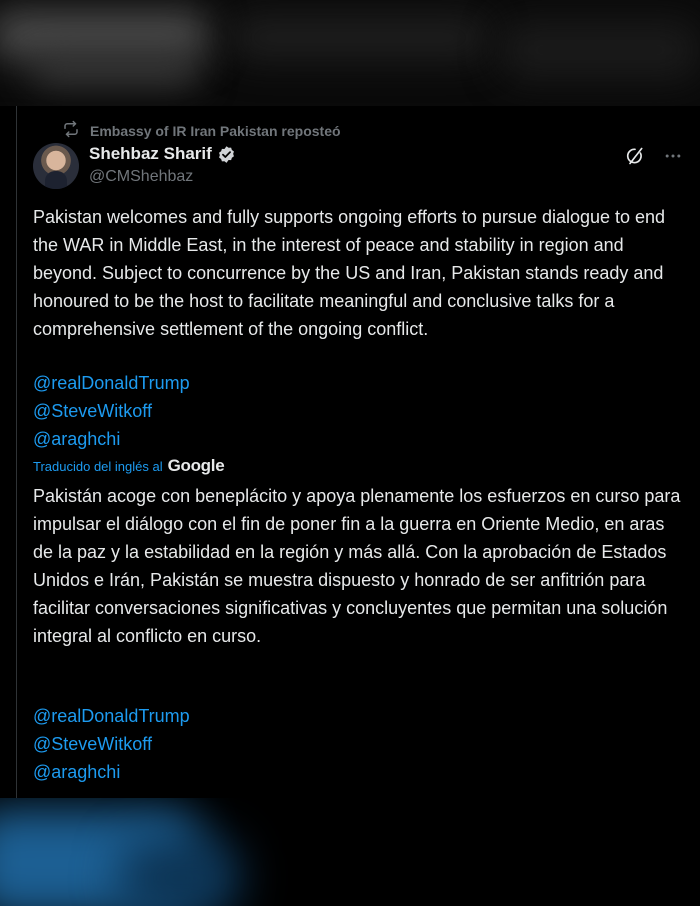  I want to click on grok-icon, so click(635, 156).